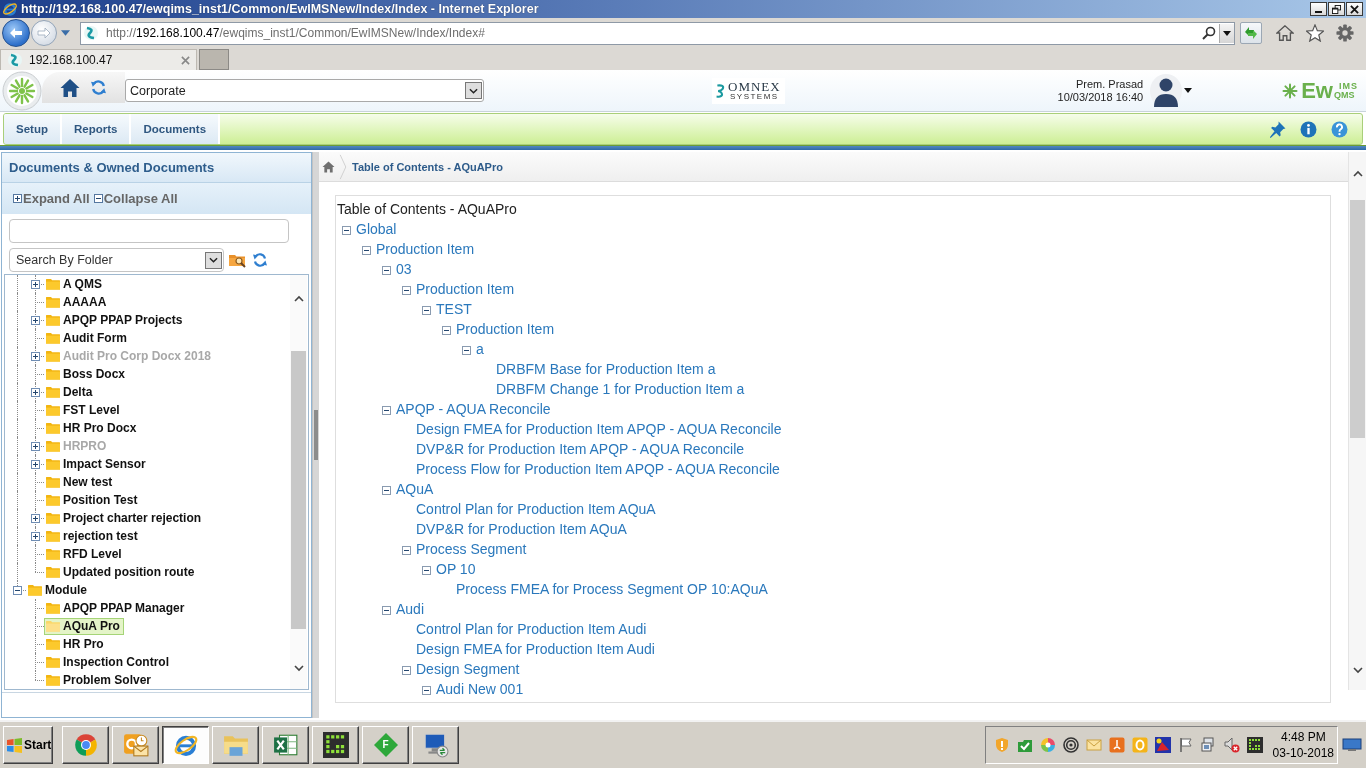  I want to click on tree-item: AQuA Pro, so click(84, 626).